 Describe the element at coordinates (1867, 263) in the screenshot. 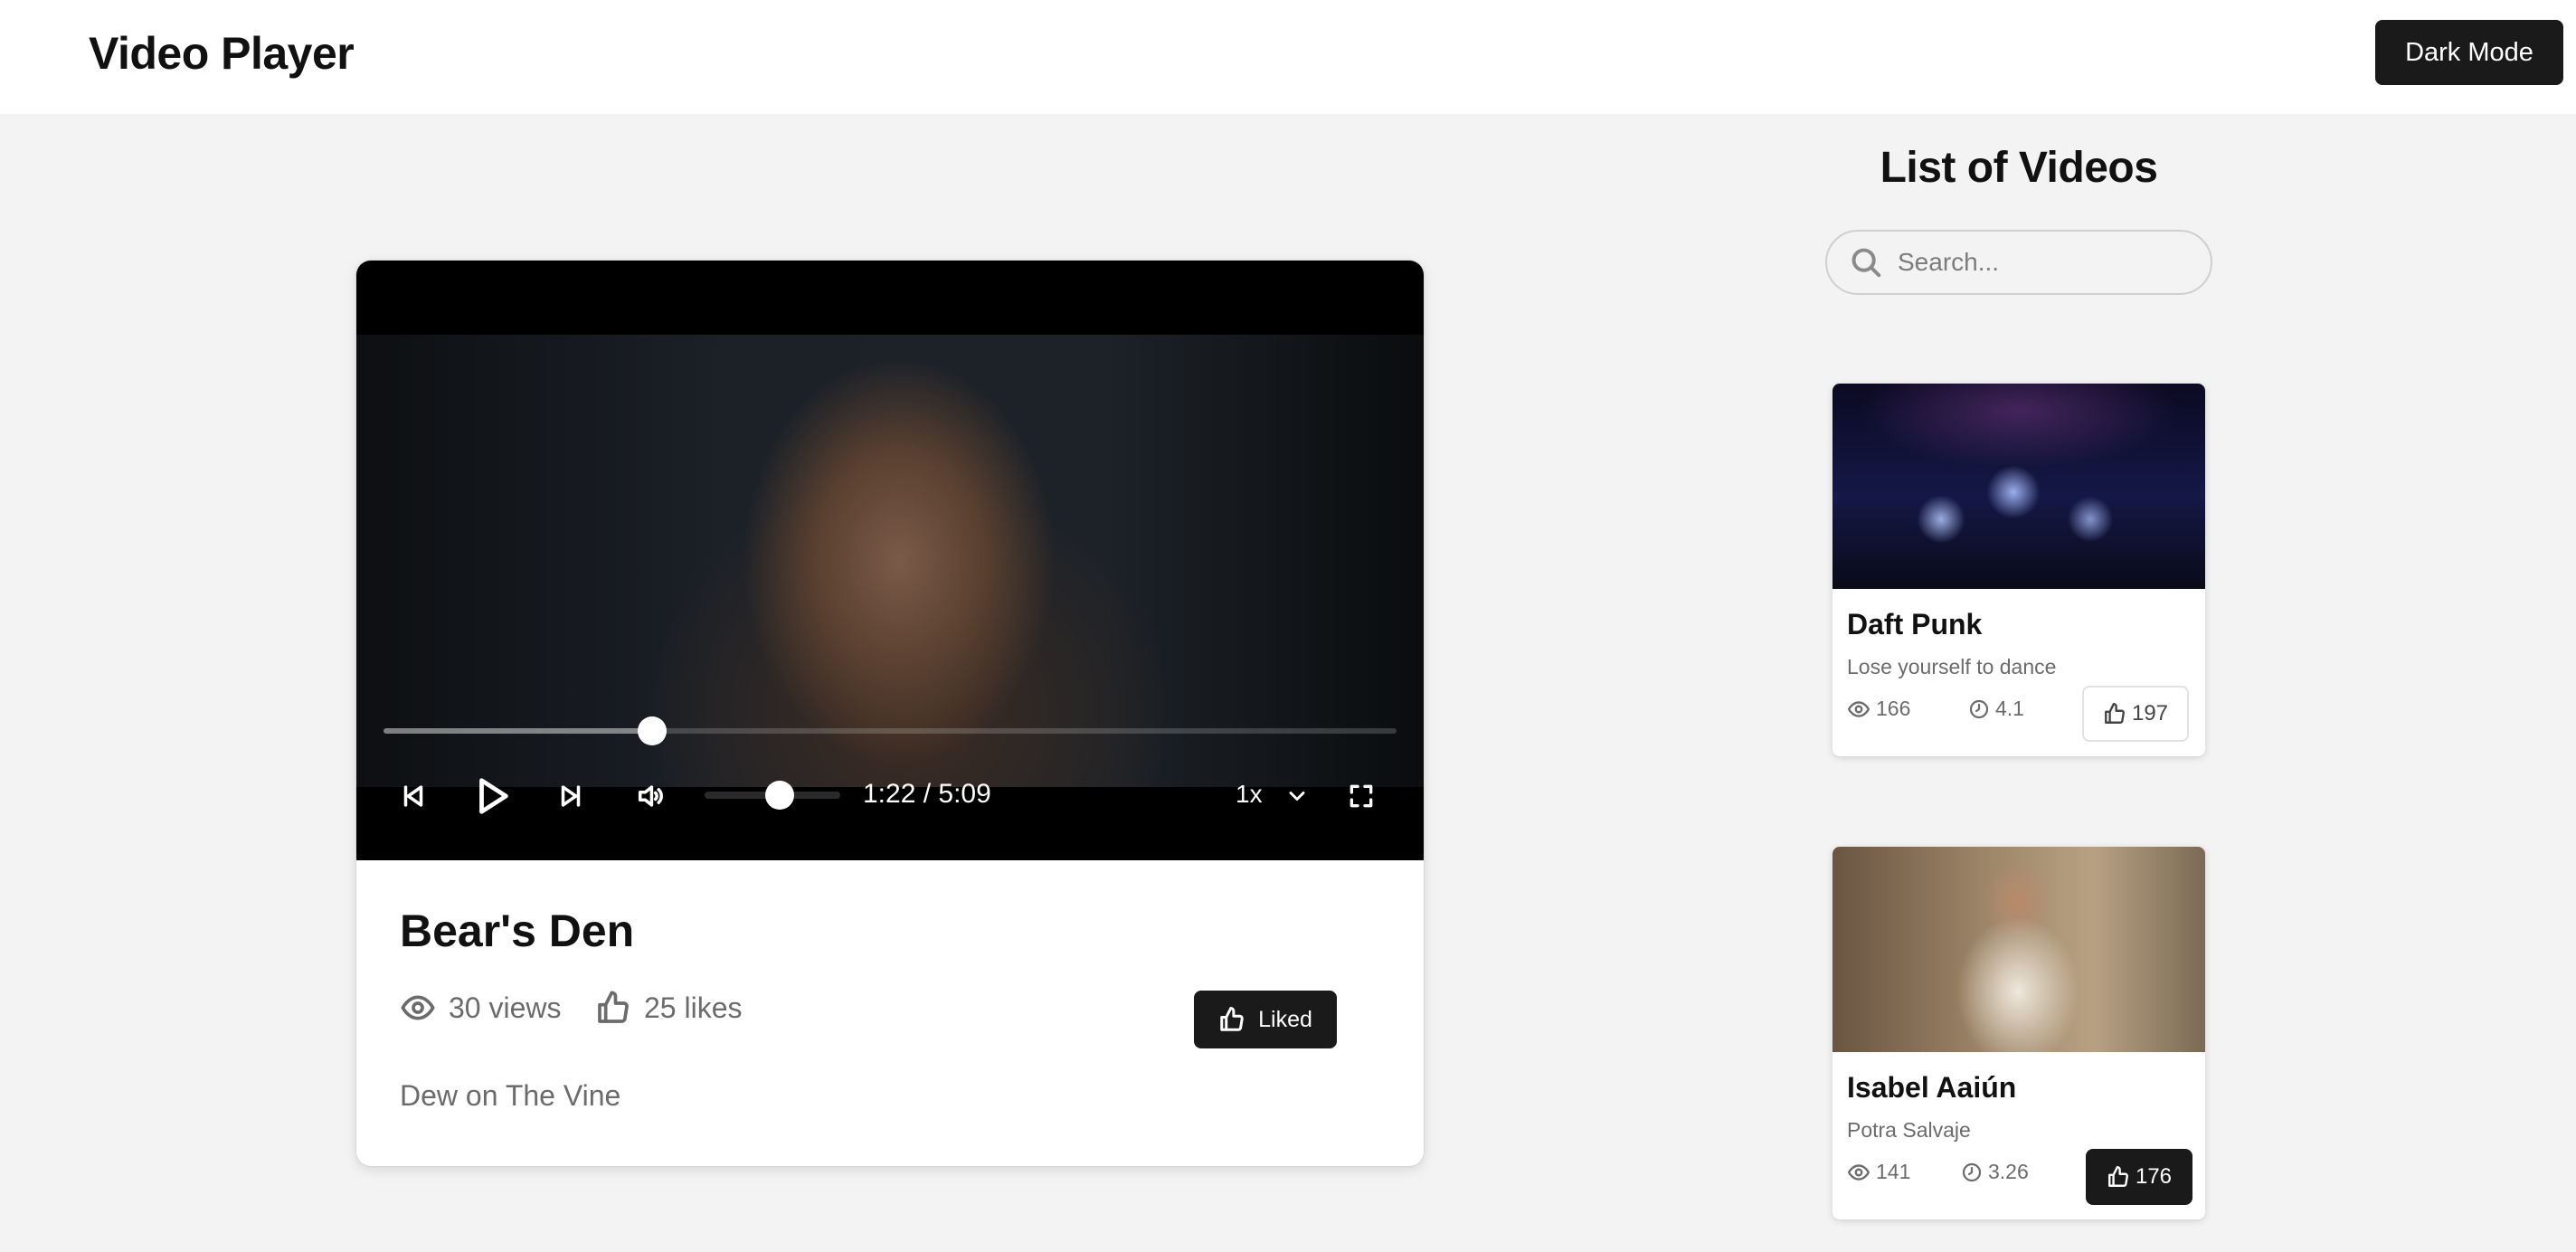

I see `search-icon` at that location.